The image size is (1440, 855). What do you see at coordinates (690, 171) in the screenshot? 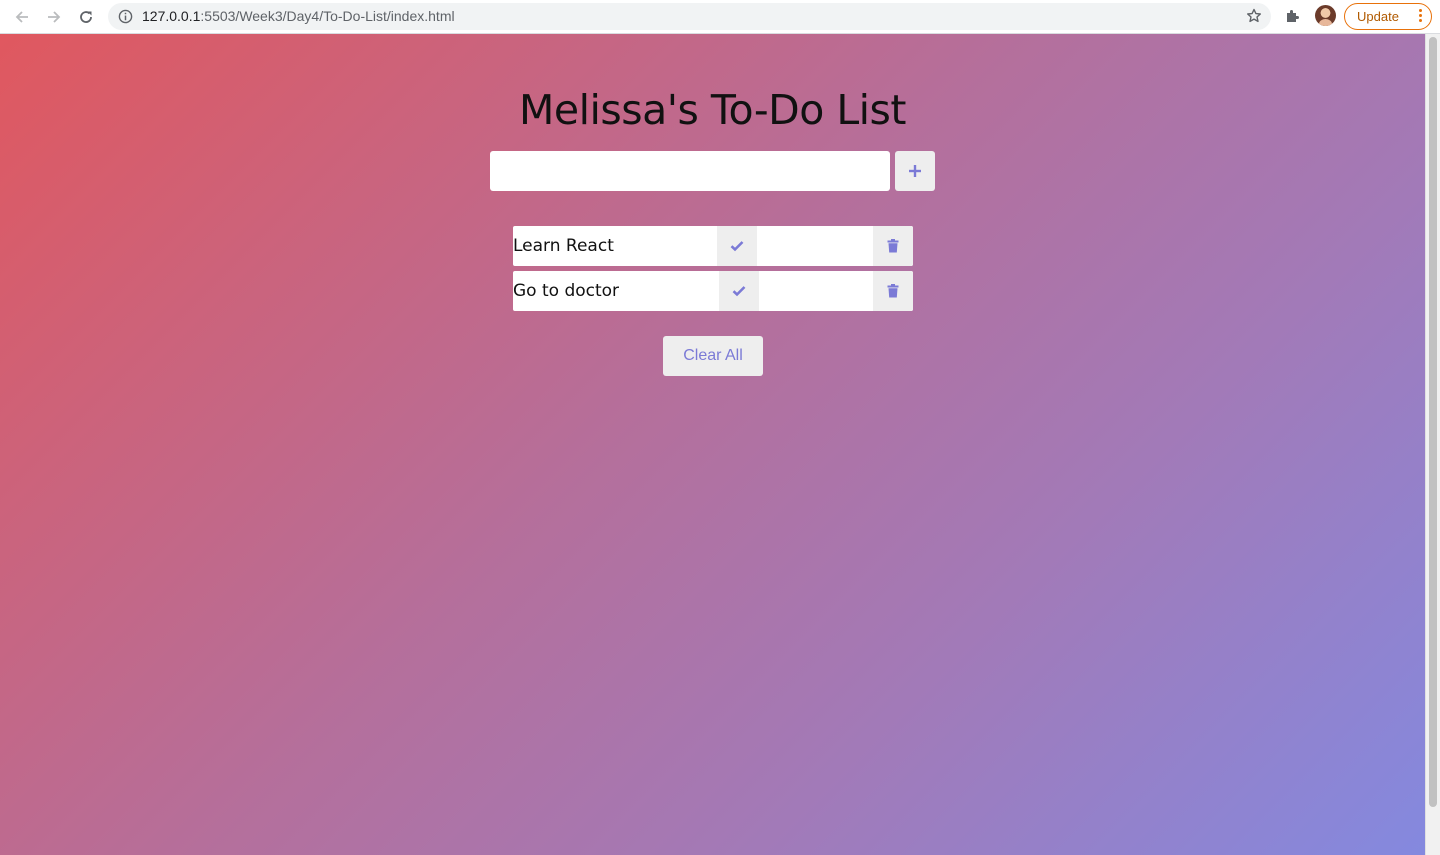
I see `new-todo-input` at bounding box center [690, 171].